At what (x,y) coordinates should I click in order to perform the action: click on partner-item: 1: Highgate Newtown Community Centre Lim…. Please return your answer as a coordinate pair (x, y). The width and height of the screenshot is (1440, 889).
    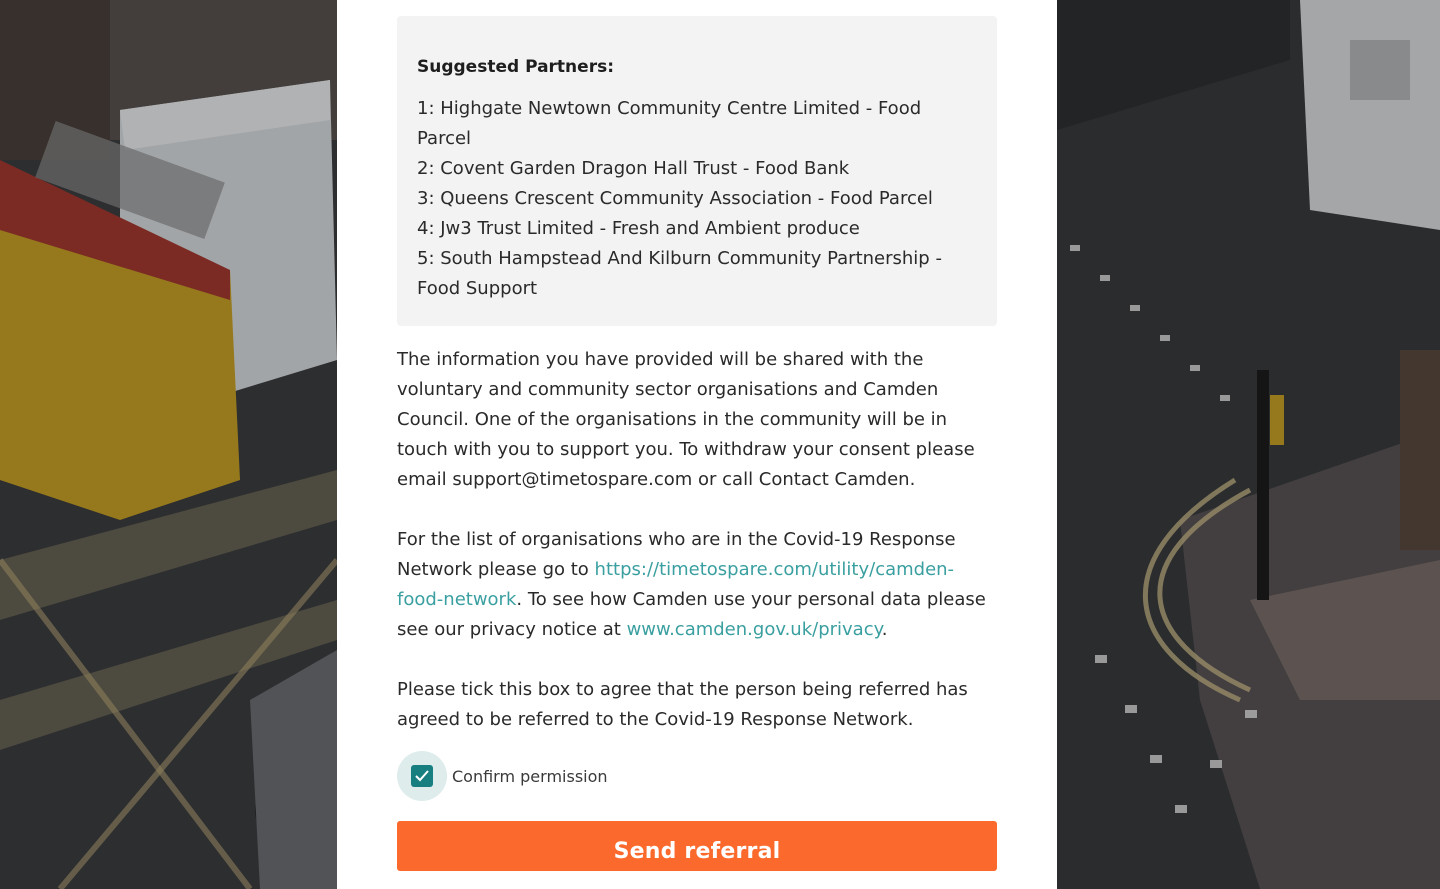
    Looking at the image, I should click on (669, 123).